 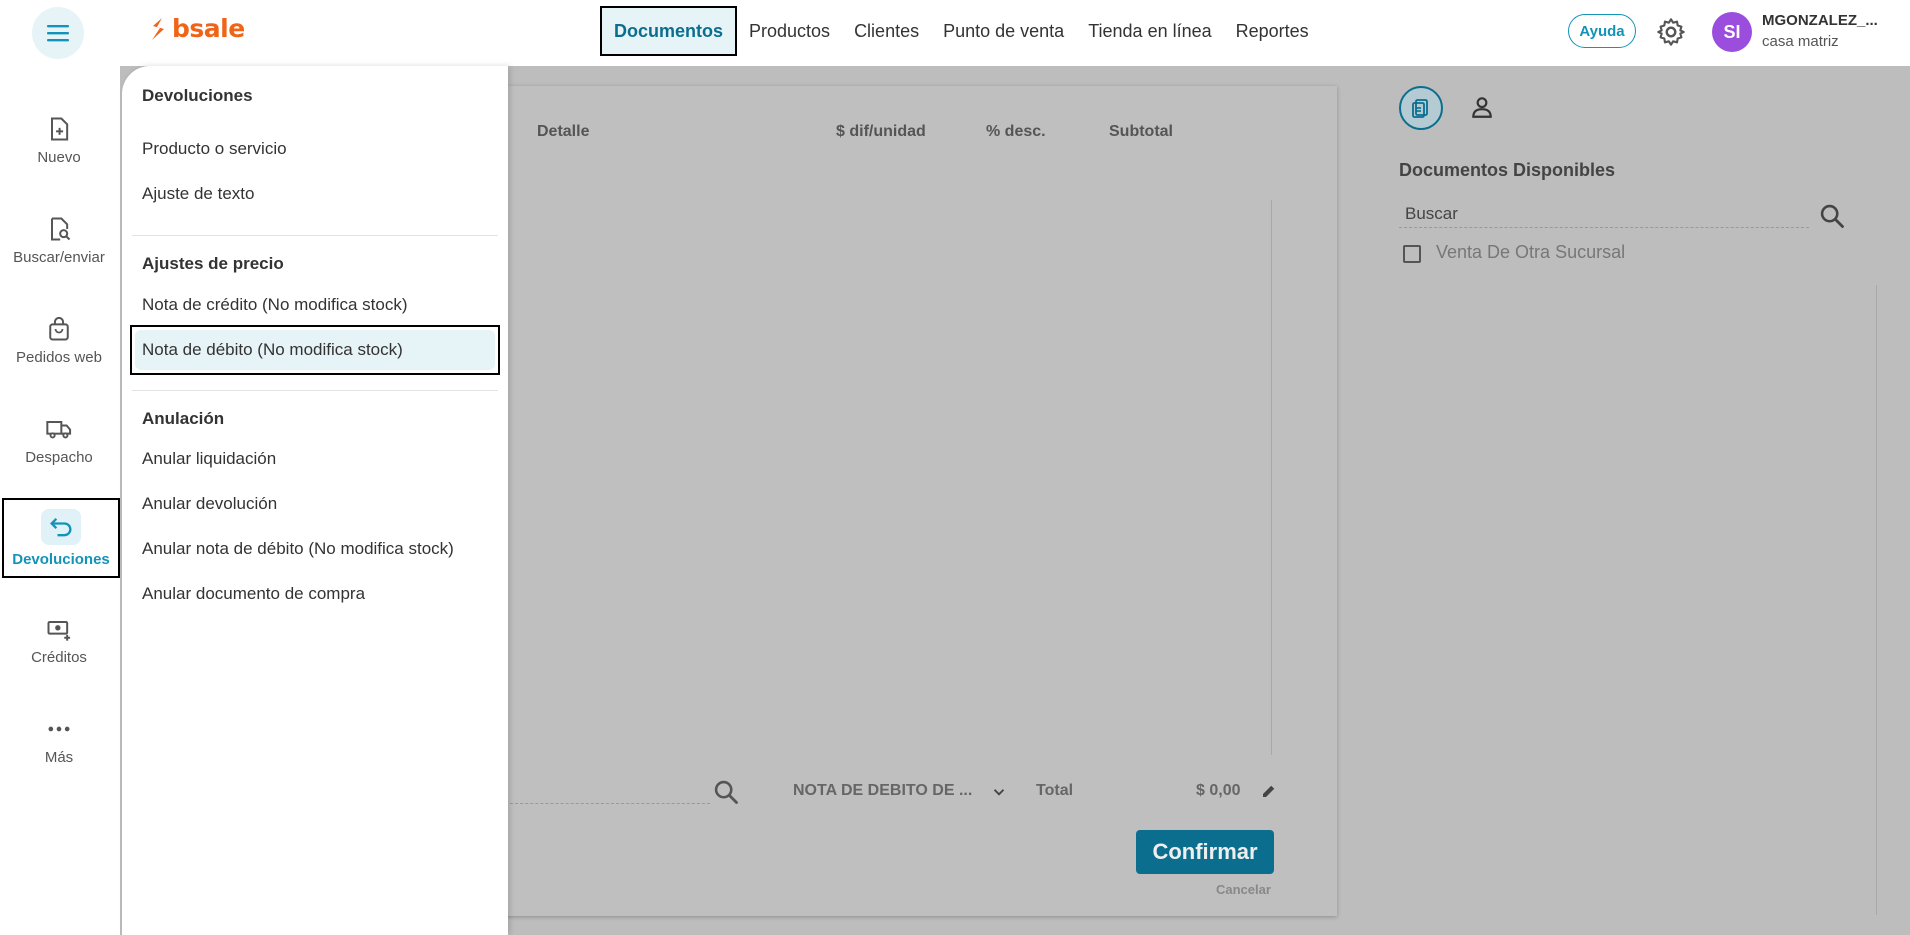 I want to click on menu-item-nota-de-credito: Nota de crédito (No modifica stock), so click(x=315, y=305).